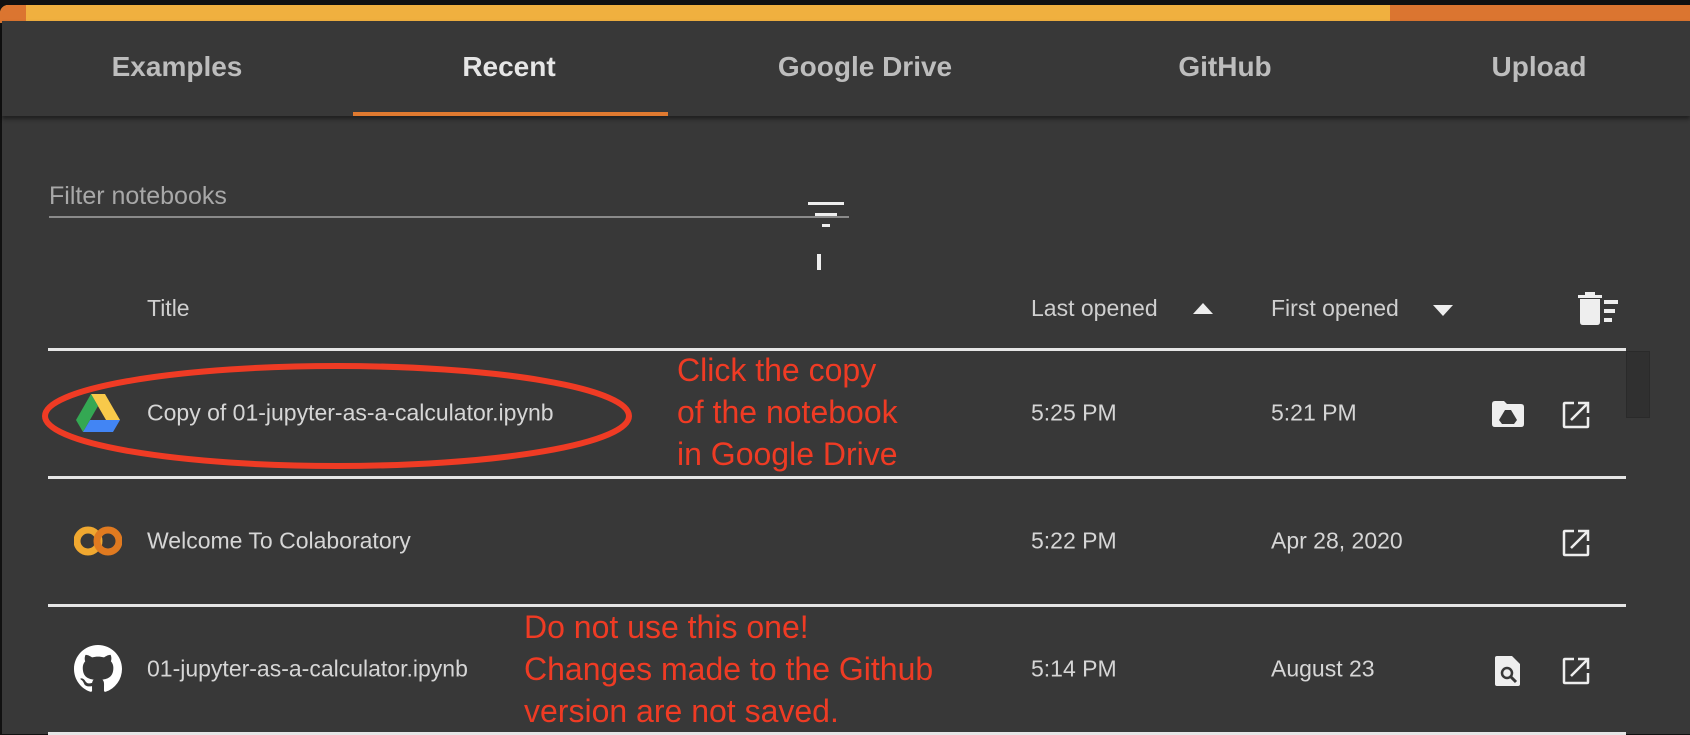 This screenshot has height=735, width=1690. What do you see at coordinates (1337, 540) in the screenshot?
I see `first-opened: Apr 28, 2020` at bounding box center [1337, 540].